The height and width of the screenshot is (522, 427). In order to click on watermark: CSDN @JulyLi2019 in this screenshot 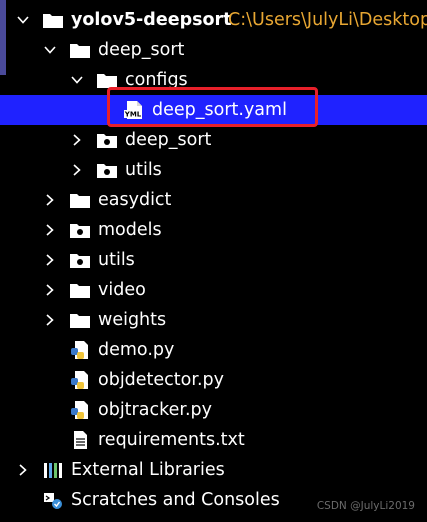, I will do `click(365, 506)`.